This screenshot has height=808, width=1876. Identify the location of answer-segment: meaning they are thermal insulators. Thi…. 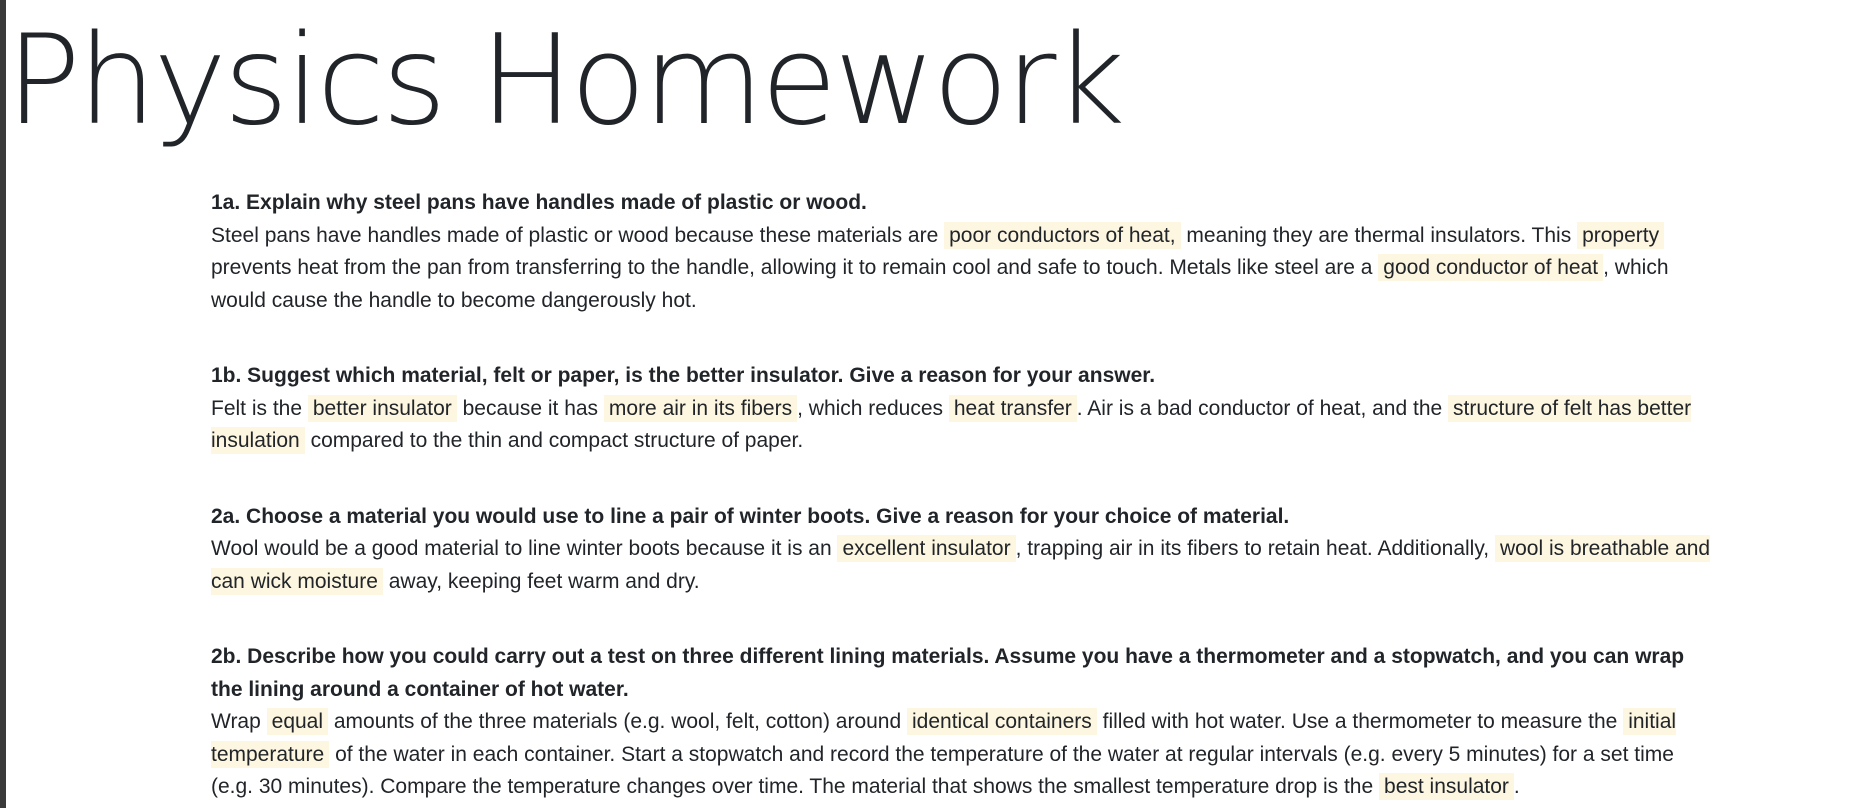
(1379, 235).